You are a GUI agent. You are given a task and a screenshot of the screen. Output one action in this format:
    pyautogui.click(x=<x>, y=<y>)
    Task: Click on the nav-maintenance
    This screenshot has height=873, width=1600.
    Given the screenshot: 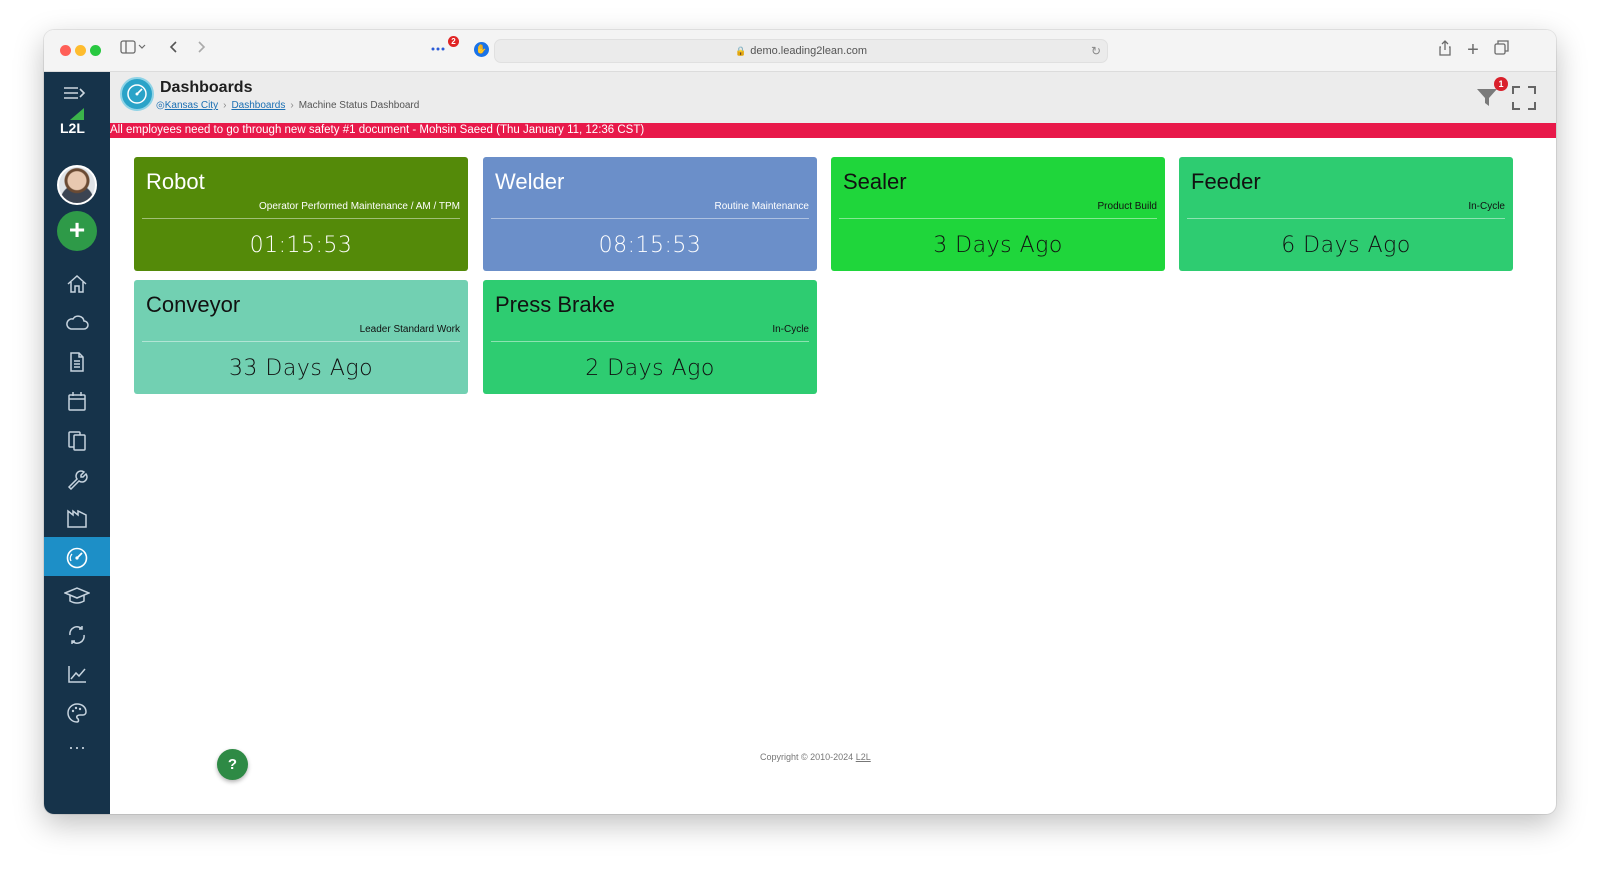 What is the action you would take?
    pyautogui.click(x=77, y=478)
    